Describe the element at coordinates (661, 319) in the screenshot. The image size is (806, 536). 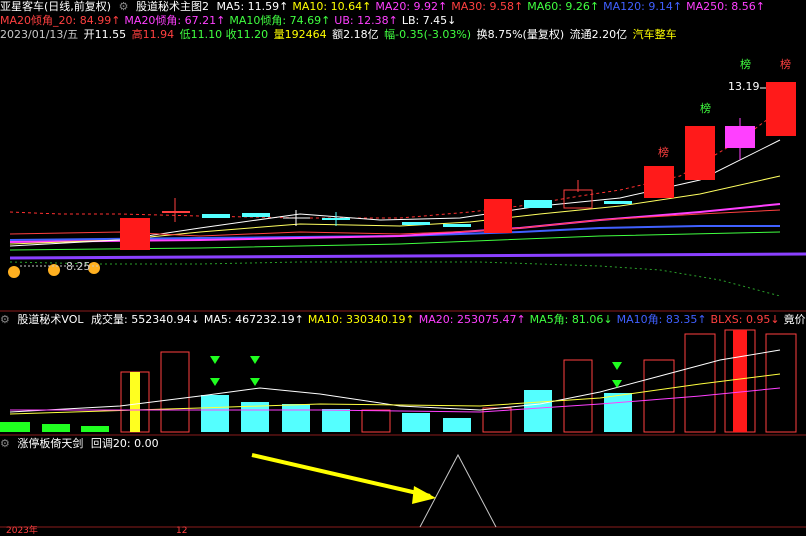
I see `vol-value-item: MA10角: 83.35↑` at that location.